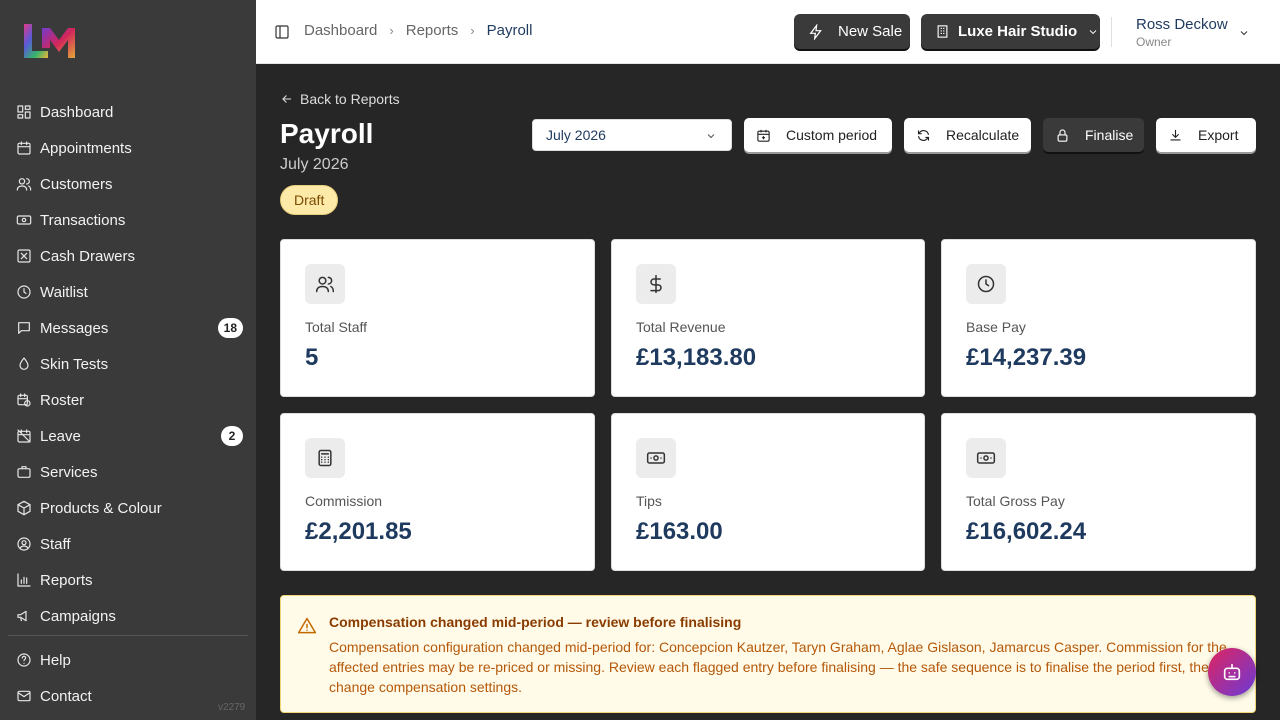 The height and width of the screenshot is (720, 1280). I want to click on stat-value: 5, so click(312, 357).